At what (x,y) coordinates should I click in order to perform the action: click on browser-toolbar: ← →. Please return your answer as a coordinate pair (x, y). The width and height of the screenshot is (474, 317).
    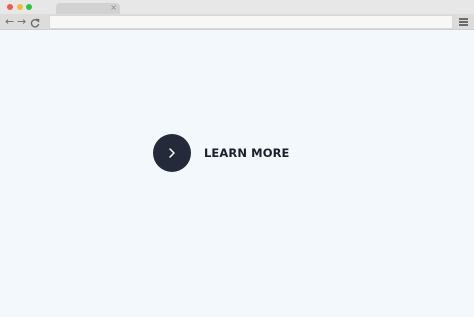
    Looking at the image, I should click on (237, 22).